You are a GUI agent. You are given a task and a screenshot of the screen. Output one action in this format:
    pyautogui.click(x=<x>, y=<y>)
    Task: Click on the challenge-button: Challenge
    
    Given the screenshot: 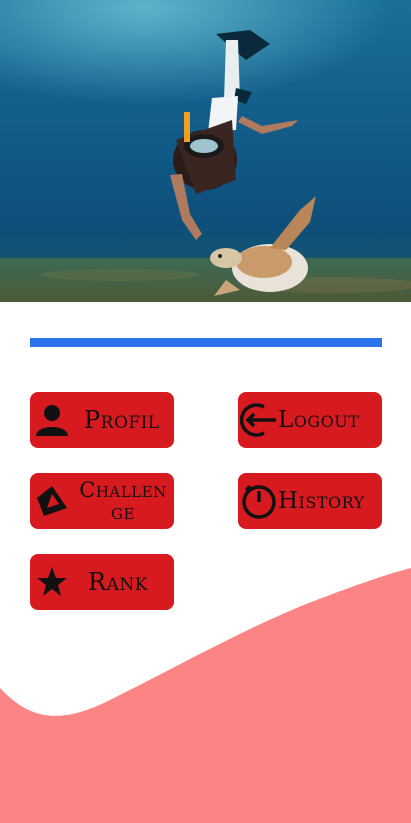 What is the action you would take?
    pyautogui.click(x=102, y=501)
    